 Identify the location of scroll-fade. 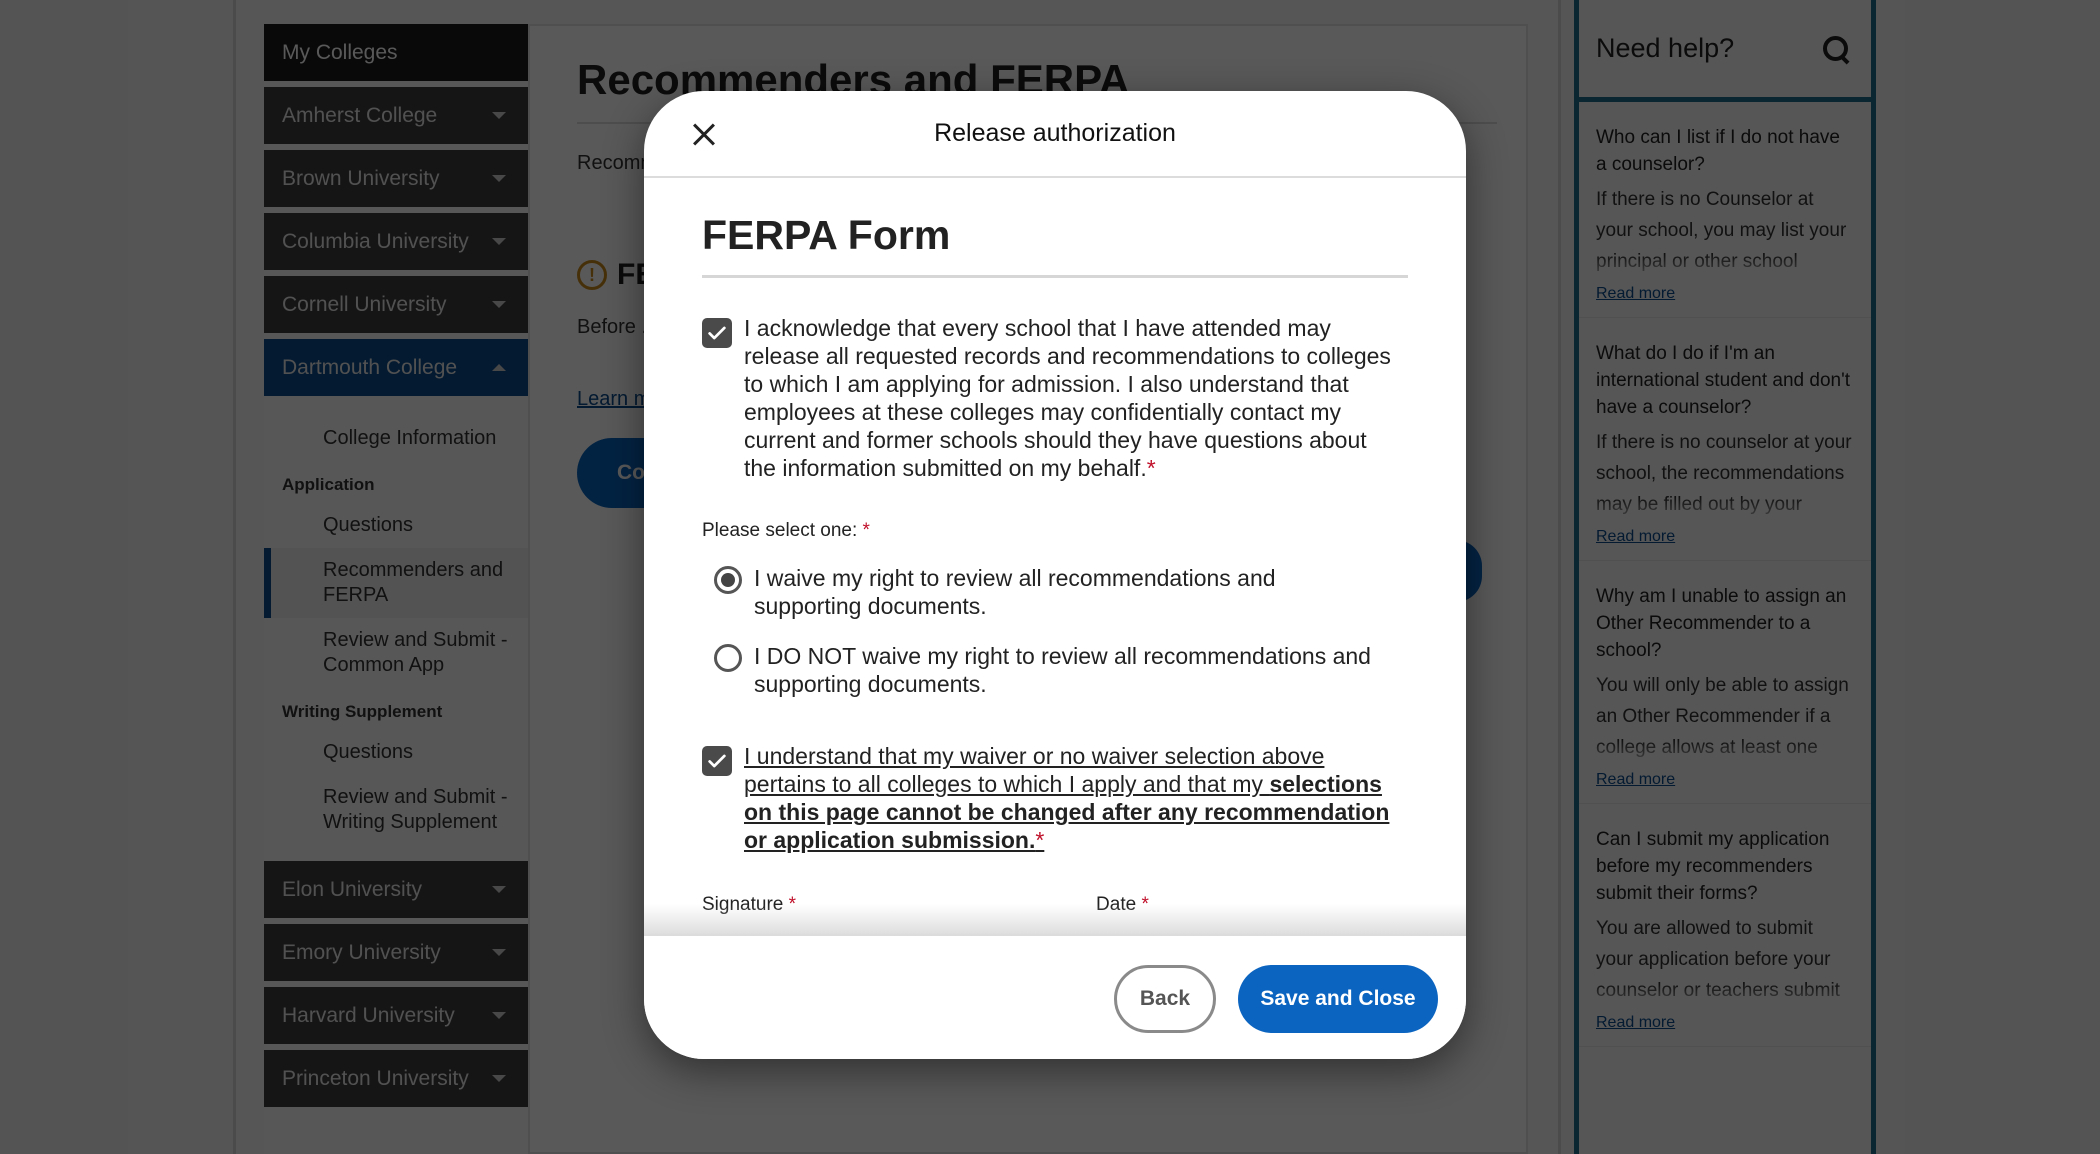
(1055, 919).